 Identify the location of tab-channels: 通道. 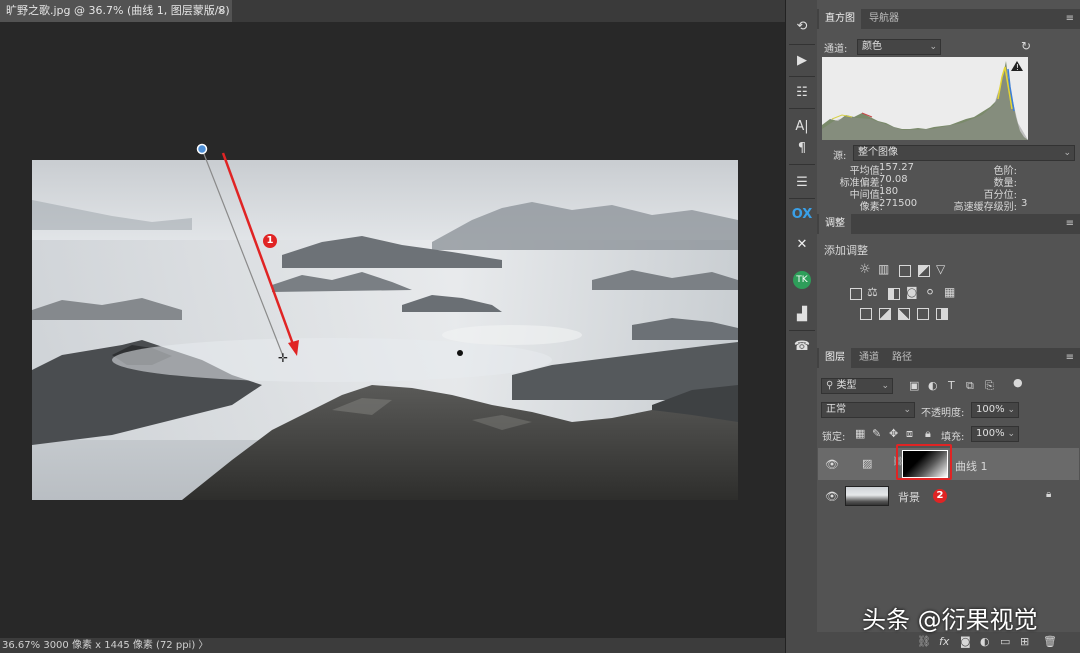
(869, 358).